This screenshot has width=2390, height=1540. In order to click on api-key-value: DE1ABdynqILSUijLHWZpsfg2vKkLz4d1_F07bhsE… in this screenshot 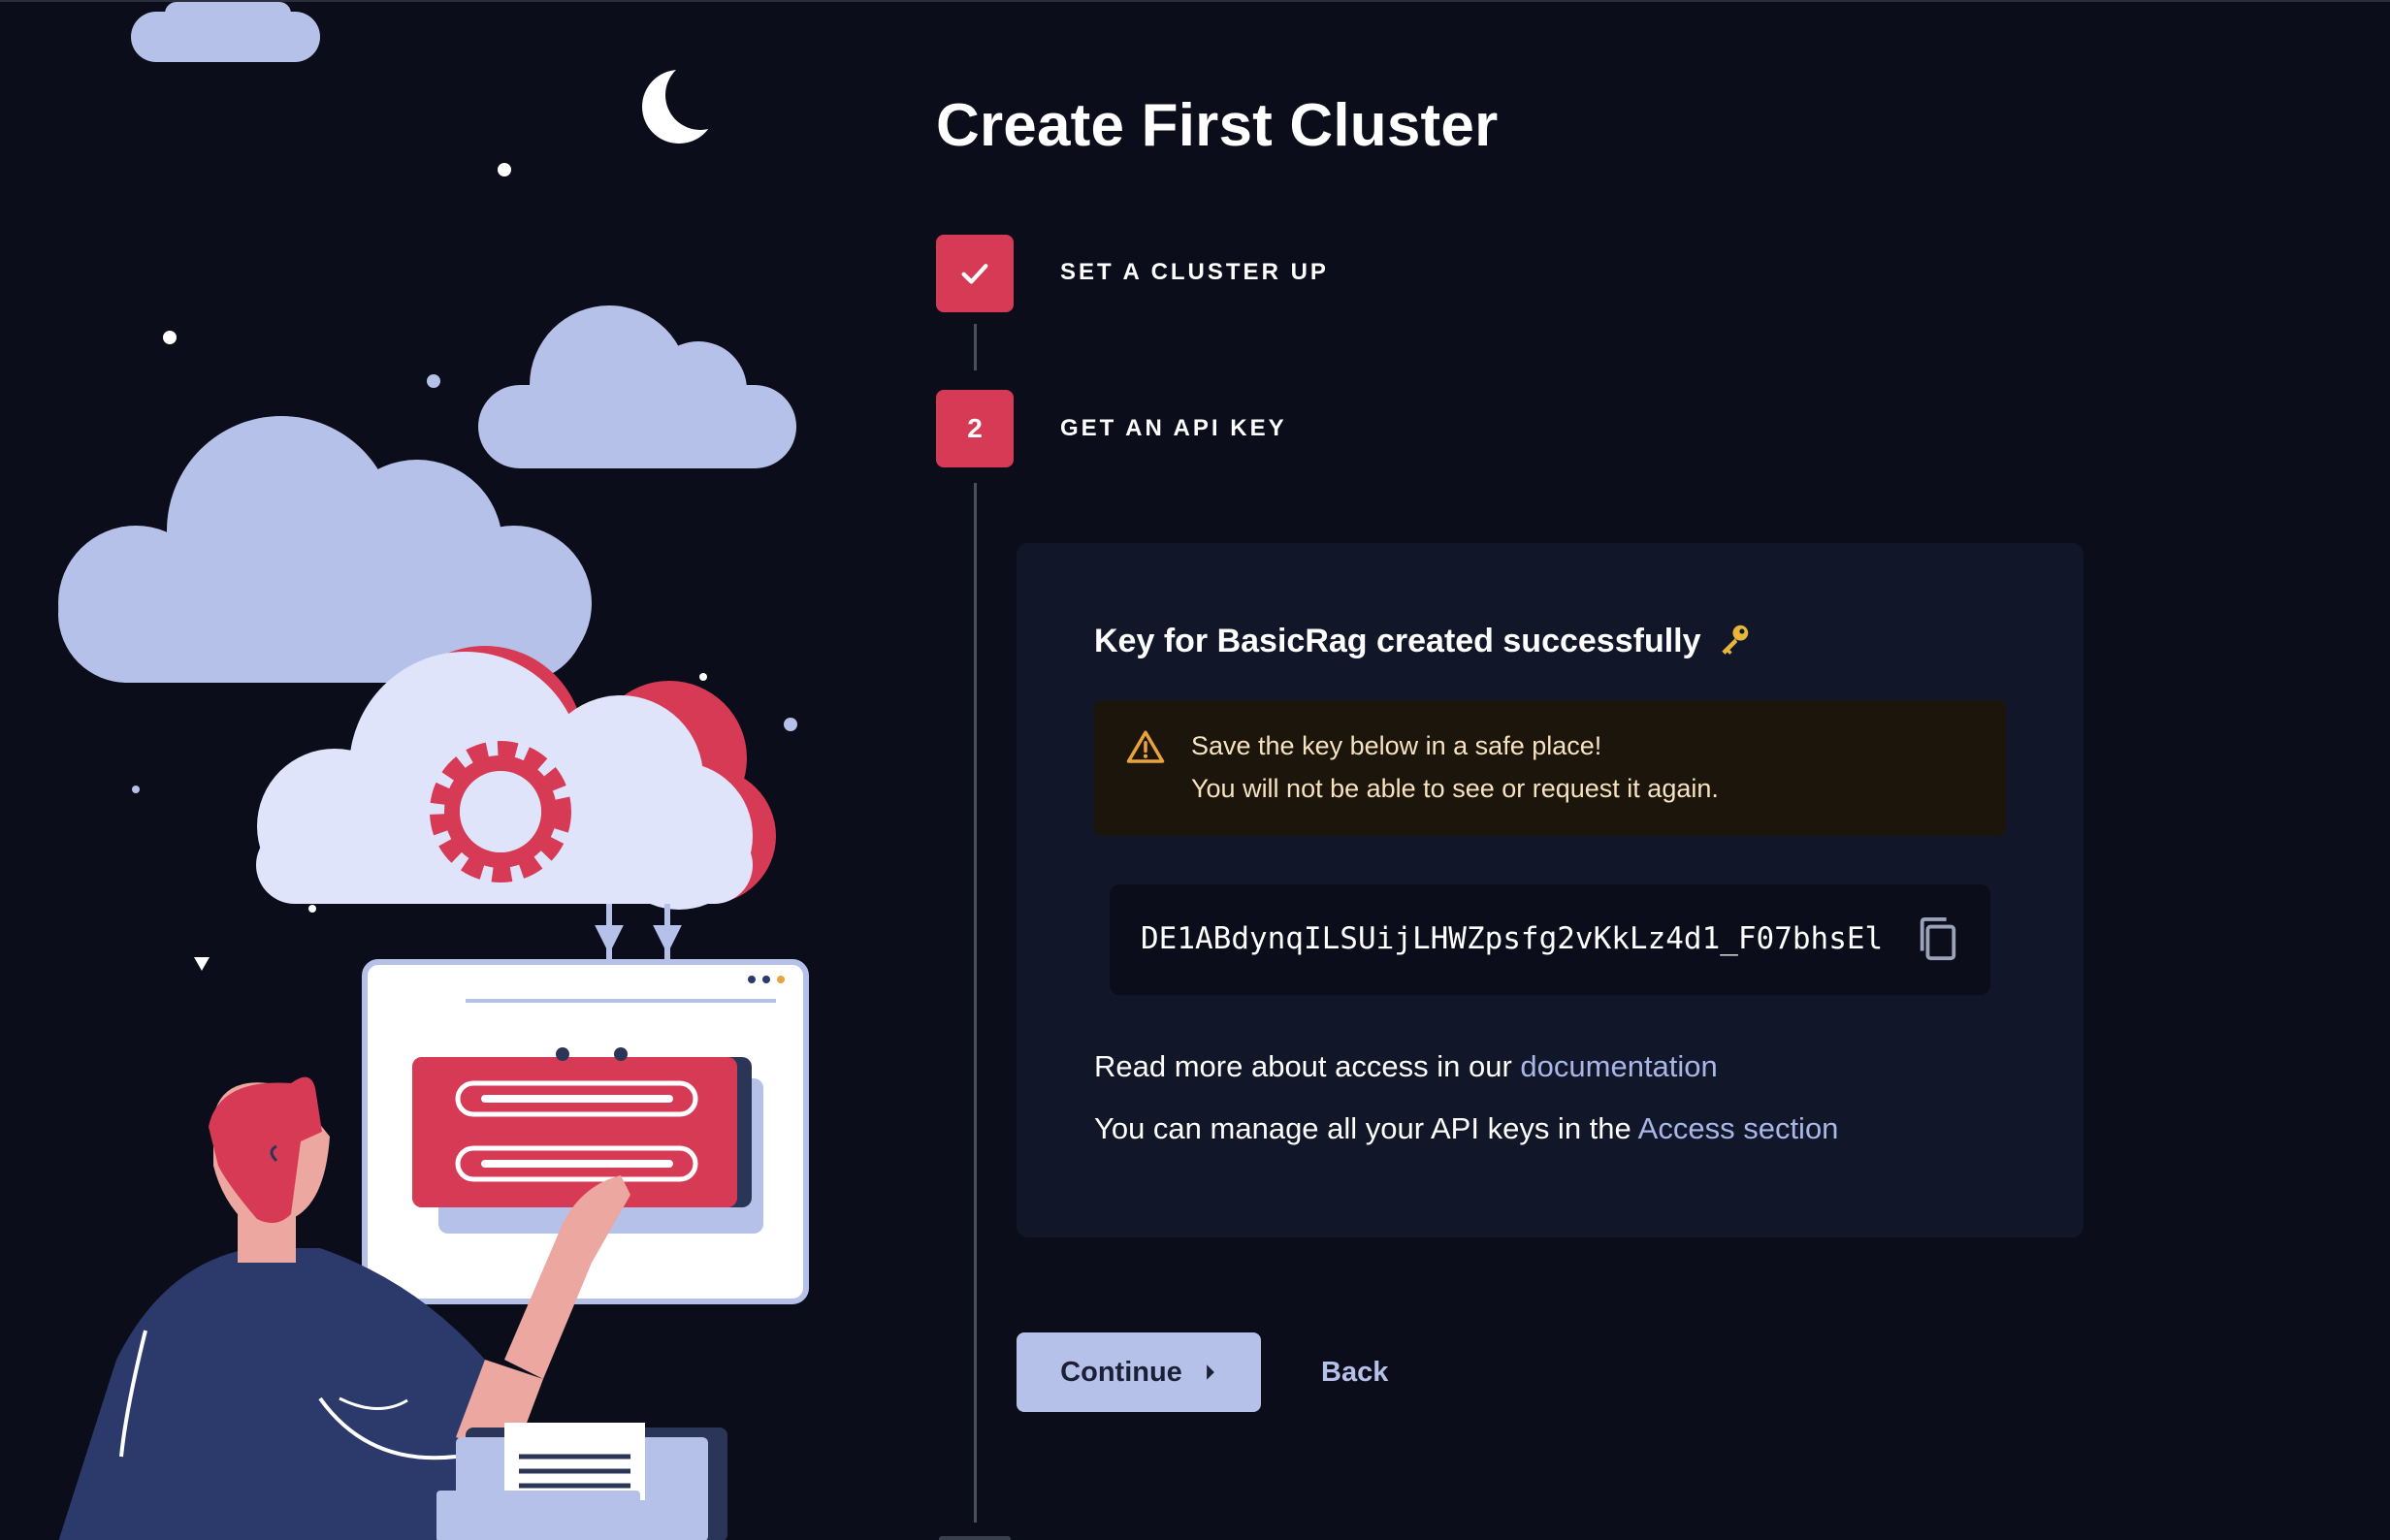, I will do `click(1524, 938)`.